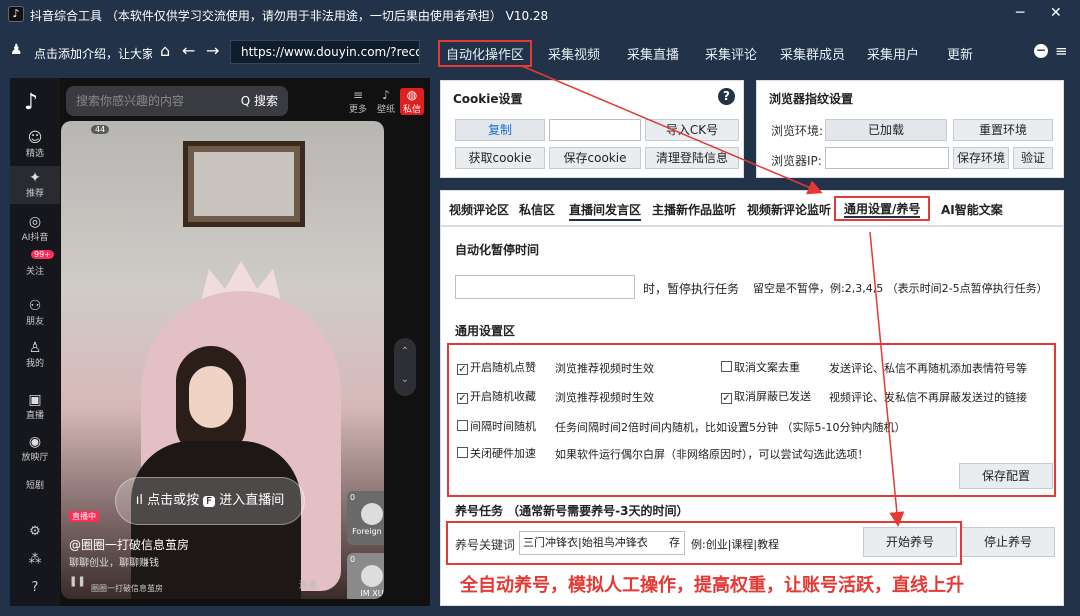 This screenshot has width=1080, height=616. I want to click on promo-slogan: 全自动养号，模拟人工操作，提高权重，让账号活跃，直线上升, so click(712, 585).